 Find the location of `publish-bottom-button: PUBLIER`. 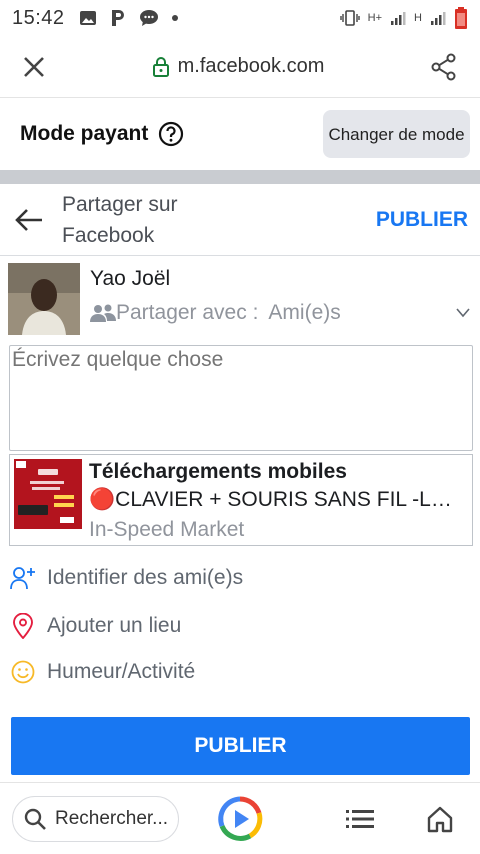

publish-bottom-button: PUBLIER is located at coordinates (240, 746).